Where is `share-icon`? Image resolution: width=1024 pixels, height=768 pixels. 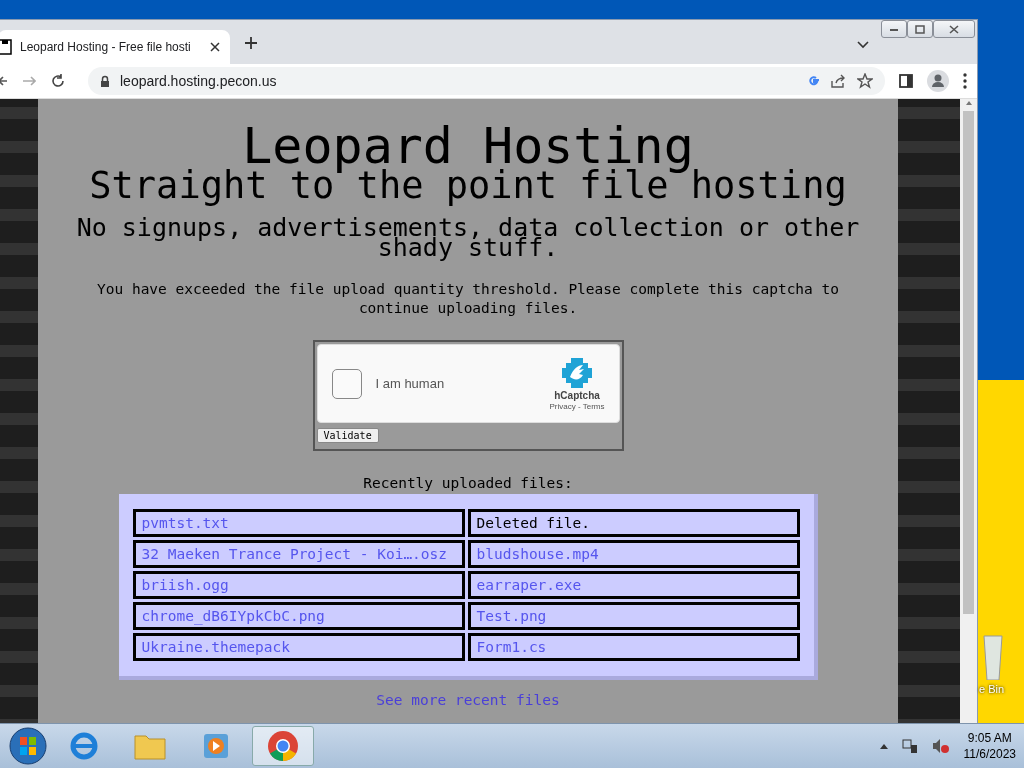
share-icon is located at coordinates (839, 81).